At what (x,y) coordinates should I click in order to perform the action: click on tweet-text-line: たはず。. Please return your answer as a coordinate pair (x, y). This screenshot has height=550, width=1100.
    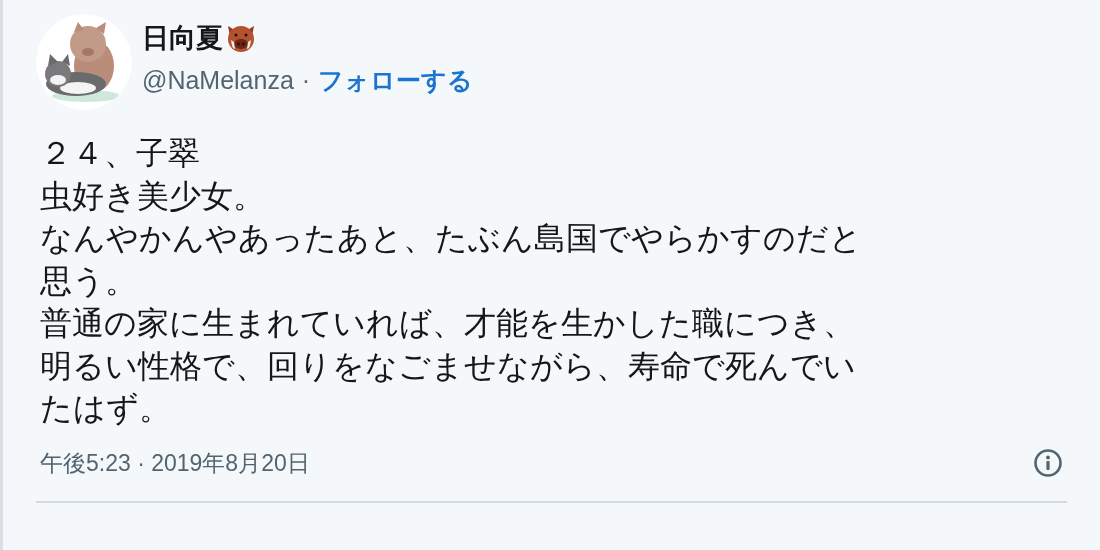
    Looking at the image, I should click on (105, 408).